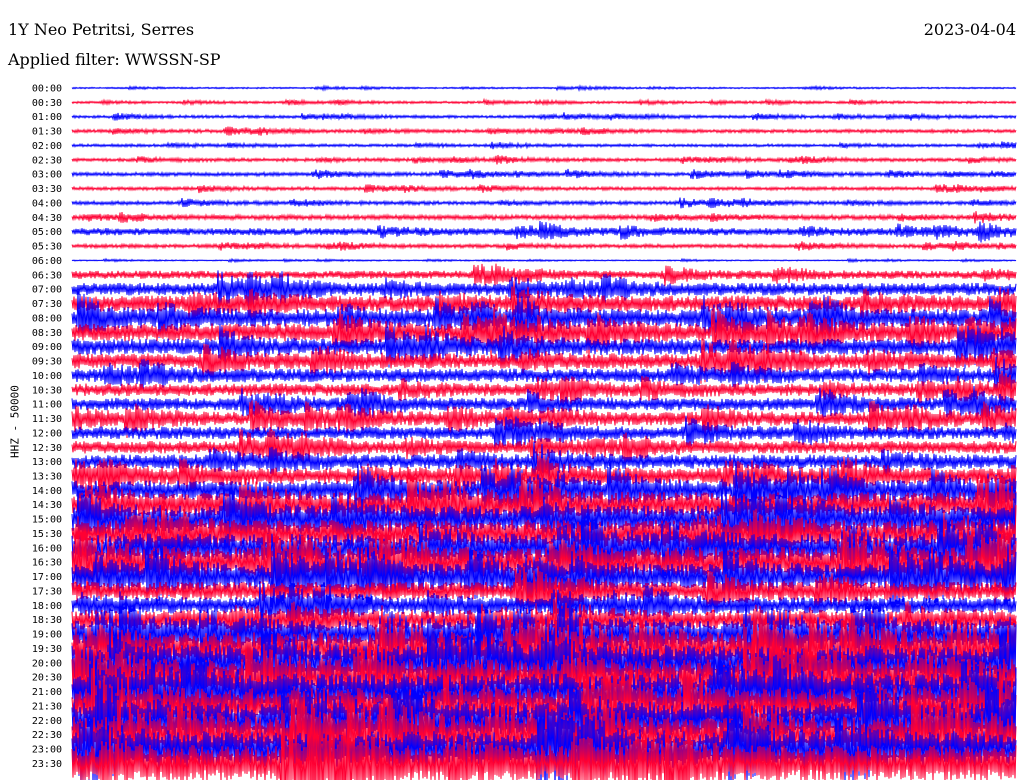 Image resolution: width=1024 pixels, height=780 pixels. I want to click on row-time-label: 20:30, so click(47, 678).